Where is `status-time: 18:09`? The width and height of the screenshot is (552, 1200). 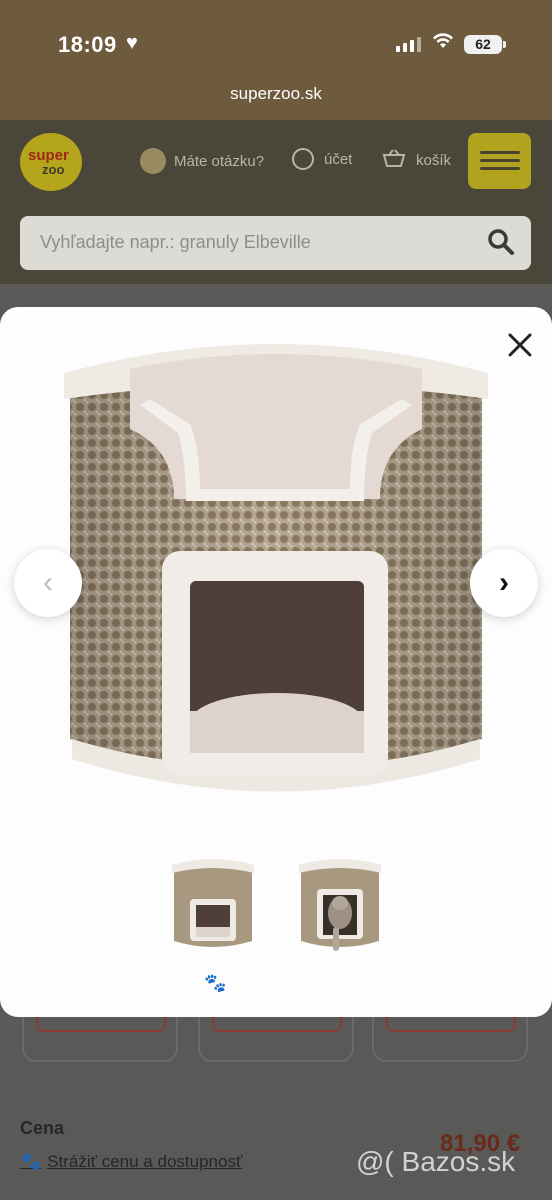 status-time: 18:09 is located at coordinates (87, 44).